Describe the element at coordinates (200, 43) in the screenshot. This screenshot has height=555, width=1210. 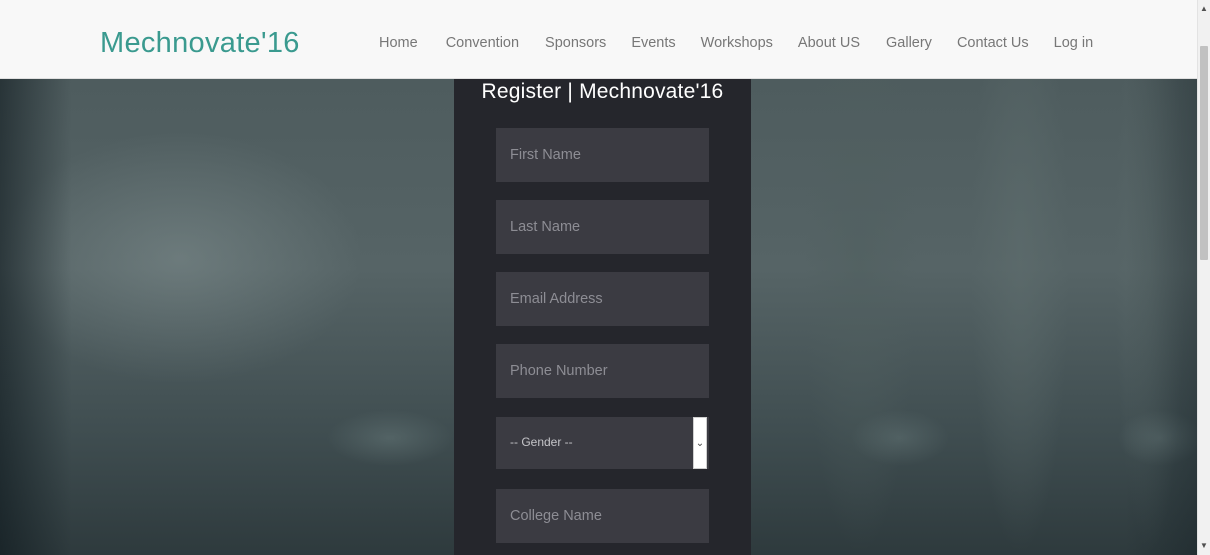
I see `brand-logo-link: Mechnovate'16` at that location.